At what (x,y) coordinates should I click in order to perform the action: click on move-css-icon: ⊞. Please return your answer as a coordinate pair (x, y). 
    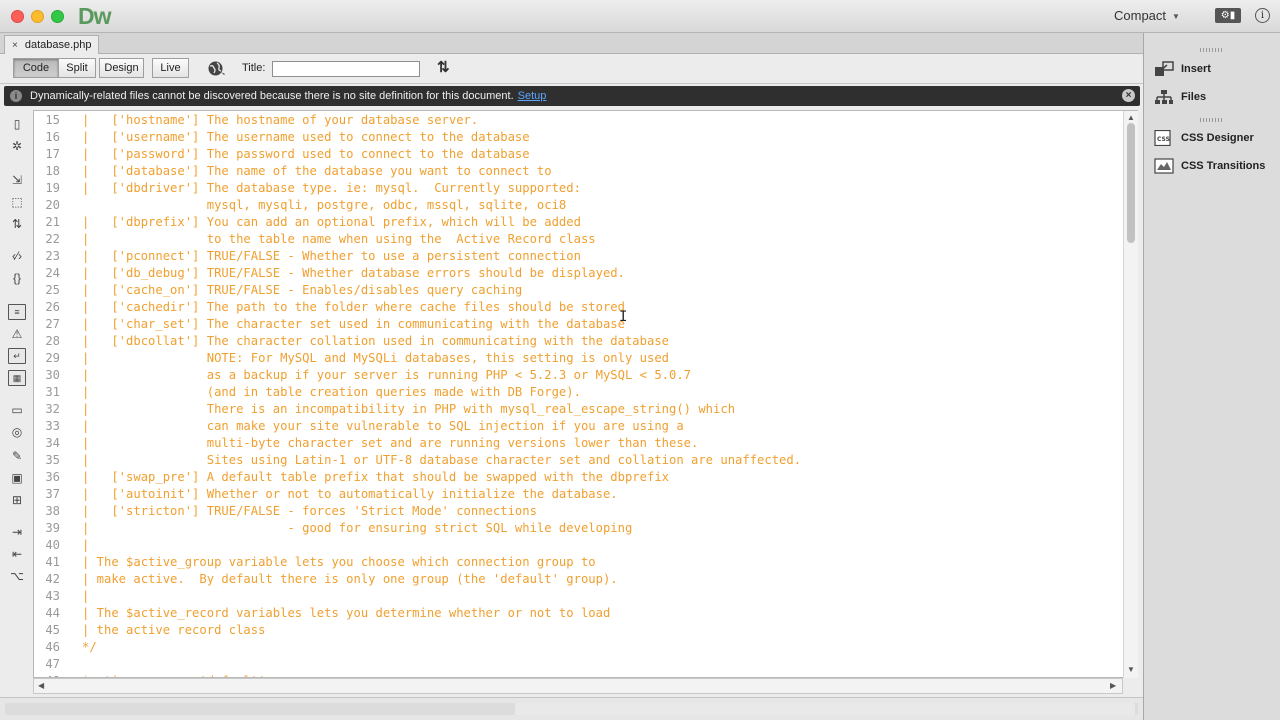
    Looking at the image, I should click on (17, 500).